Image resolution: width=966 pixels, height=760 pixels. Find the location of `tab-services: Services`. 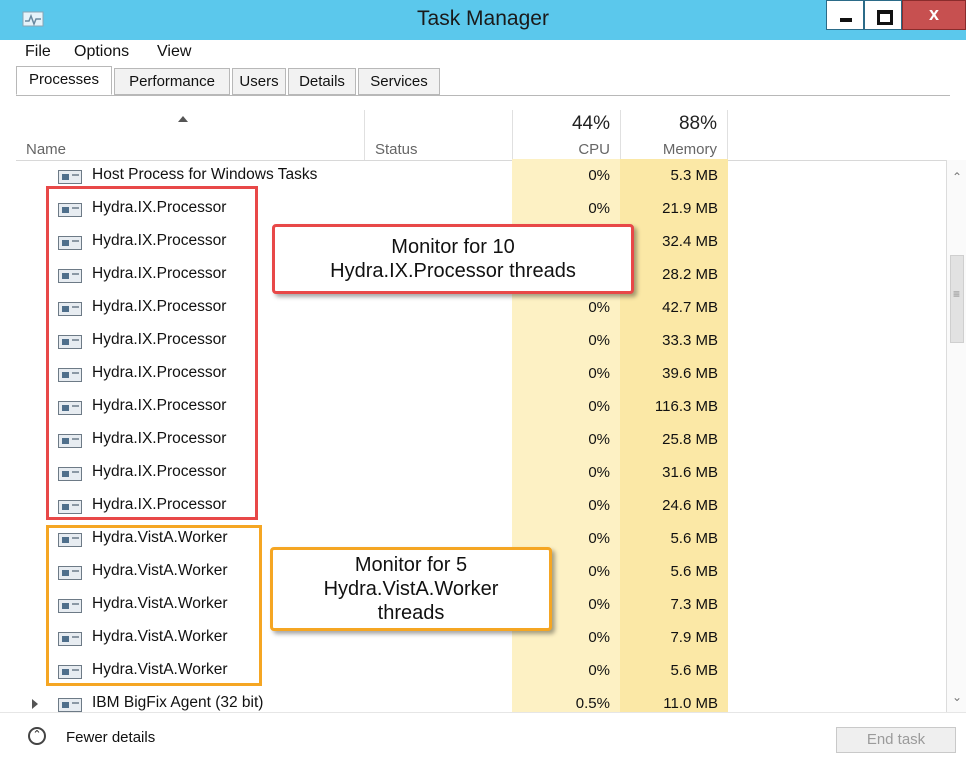

tab-services: Services is located at coordinates (399, 81).